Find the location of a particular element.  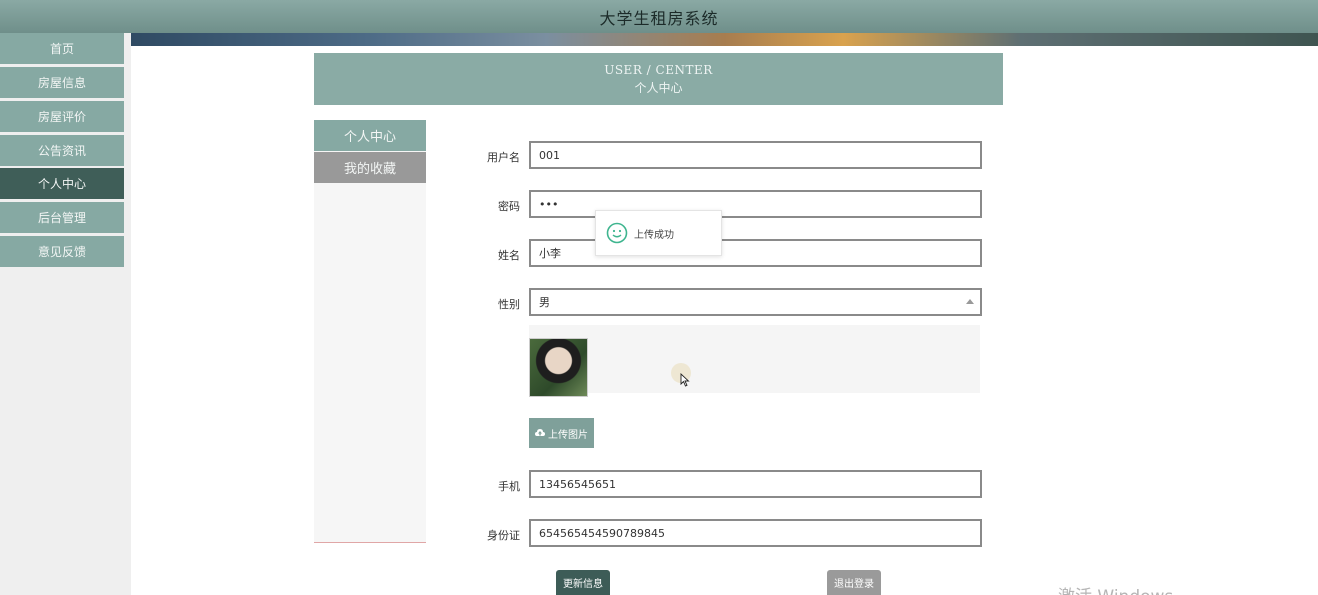

gender-label: 性别 is located at coordinates (509, 304).